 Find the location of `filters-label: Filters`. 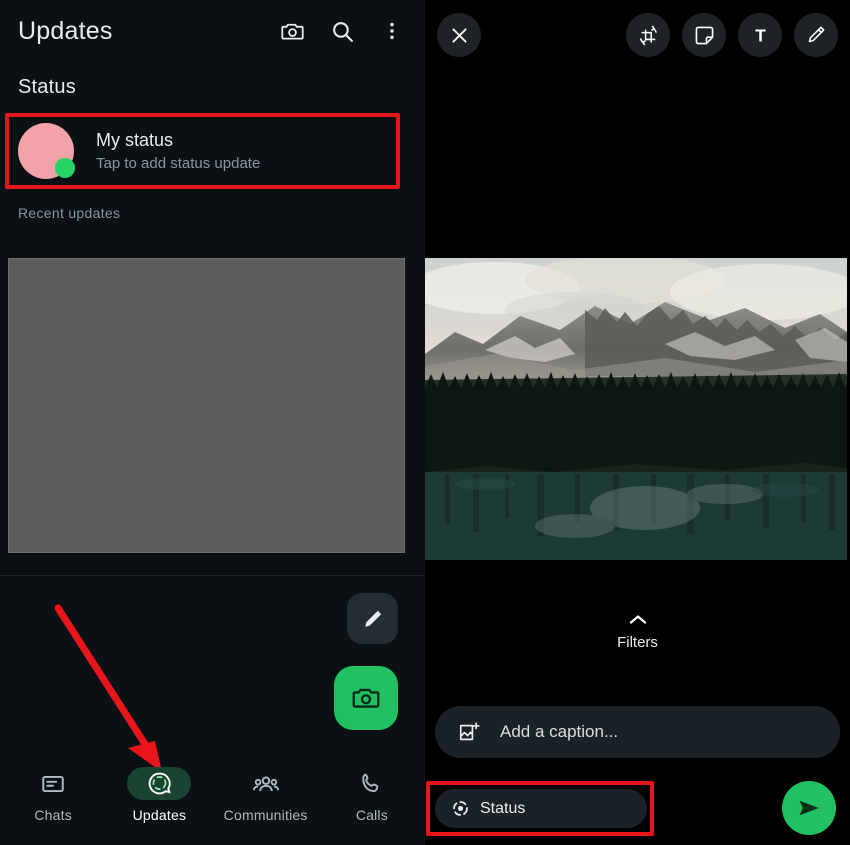

filters-label: Filters is located at coordinates (637, 642).